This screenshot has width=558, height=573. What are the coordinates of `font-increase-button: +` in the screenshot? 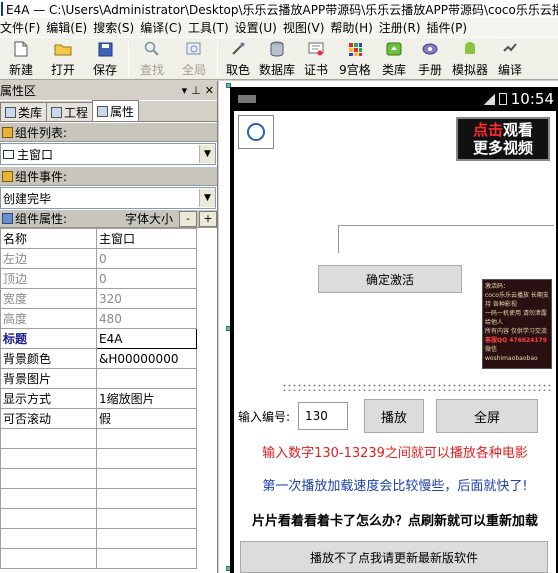 It's located at (208, 218).